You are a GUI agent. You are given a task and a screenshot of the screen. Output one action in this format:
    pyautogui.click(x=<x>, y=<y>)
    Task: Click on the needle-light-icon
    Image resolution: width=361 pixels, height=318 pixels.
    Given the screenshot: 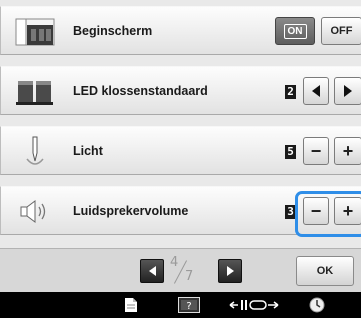 What is the action you would take?
    pyautogui.click(x=35, y=151)
    